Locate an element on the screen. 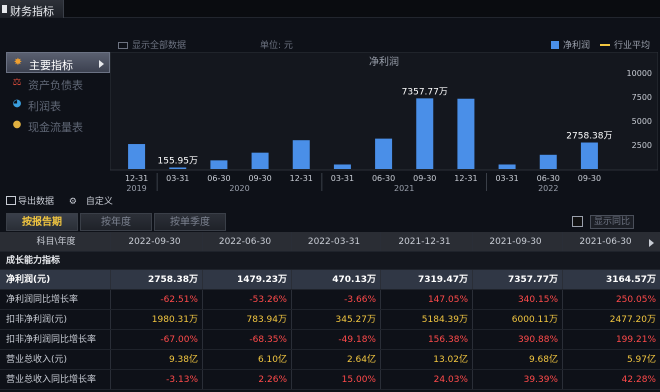  data-label: 155.95万 is located at coordinates (178, 162).